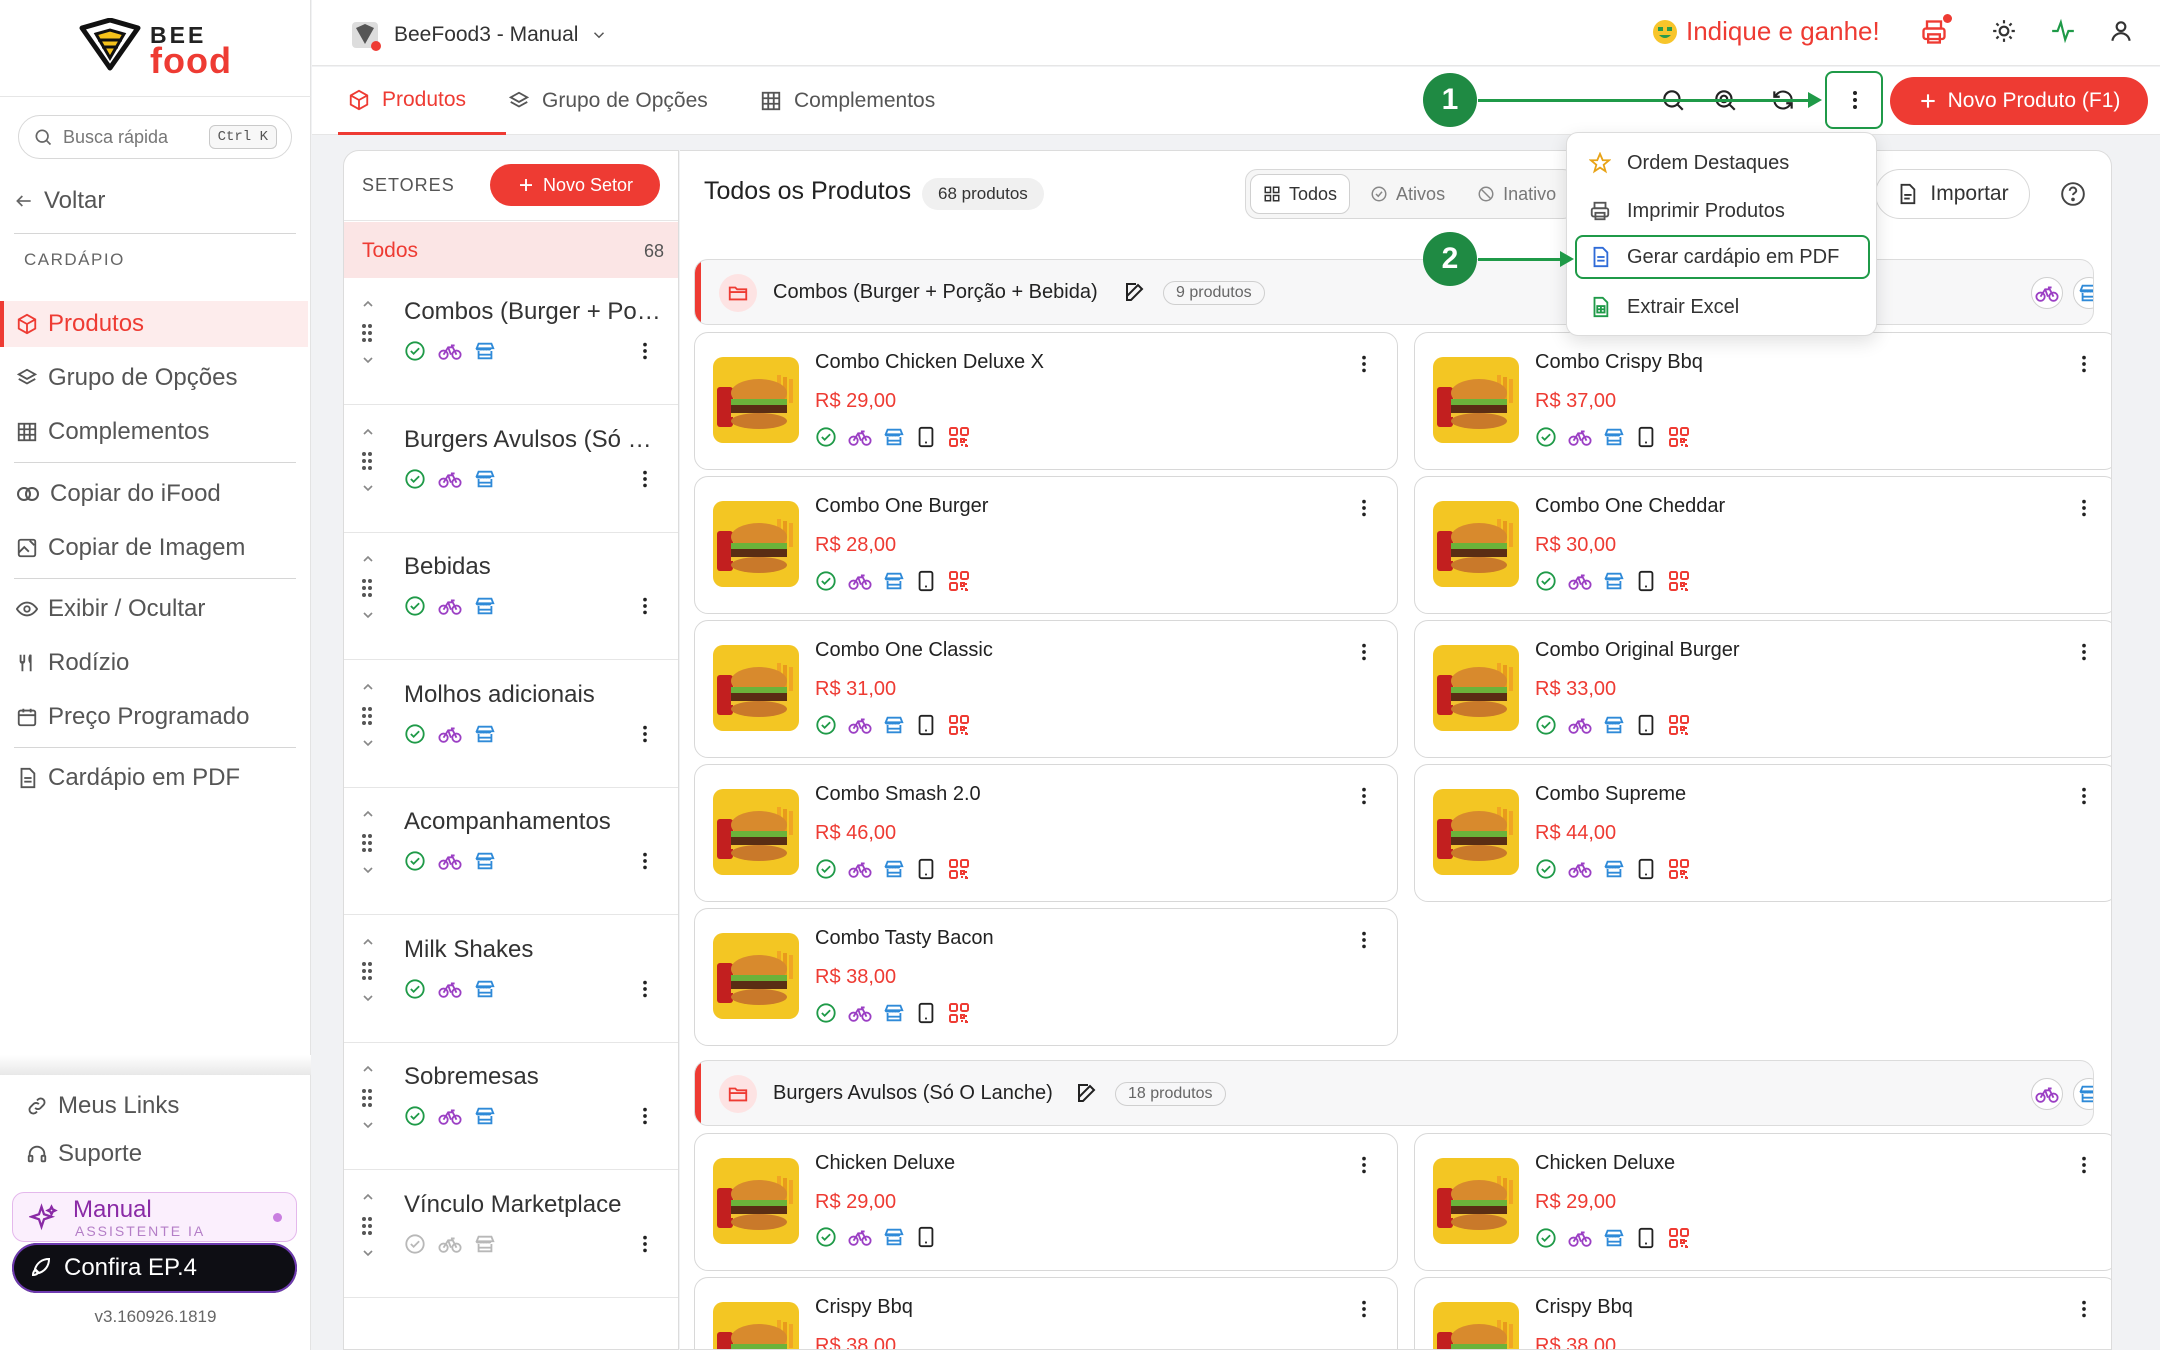  What do you see at coordinates (59, 201) in the screenshot?
I see `back-link: Voltar` at bounding box center [59, 201].